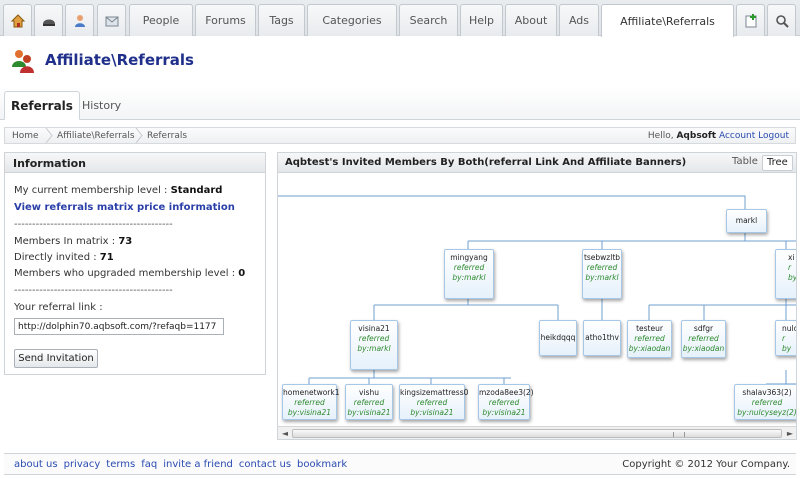 This screenshot has width=800, height=479. Describe the element at coordinates (101, 105) in the screenshot. I see `tab-history: History` at that location.